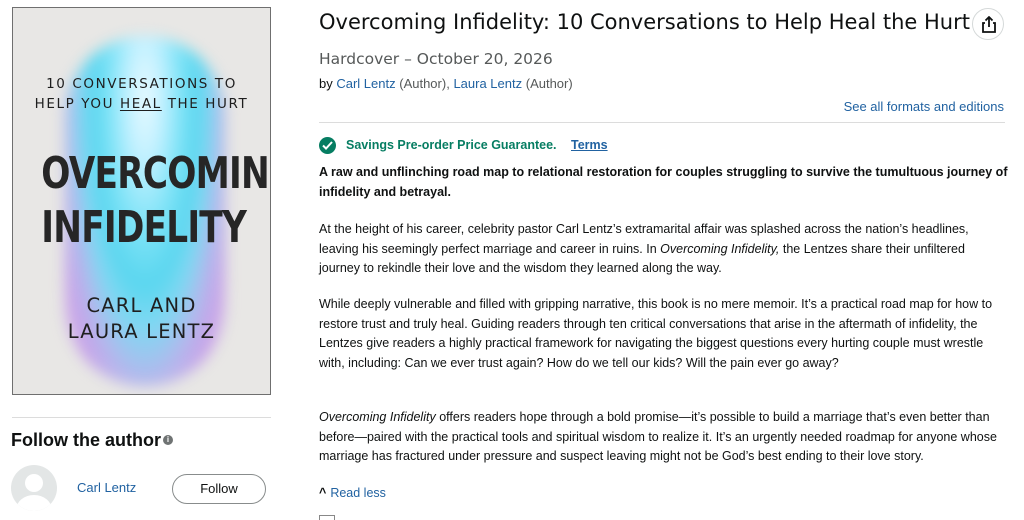  Describe the element at coordinates (326, 83) in the screenshot. I see `byline-by: by` at that location.